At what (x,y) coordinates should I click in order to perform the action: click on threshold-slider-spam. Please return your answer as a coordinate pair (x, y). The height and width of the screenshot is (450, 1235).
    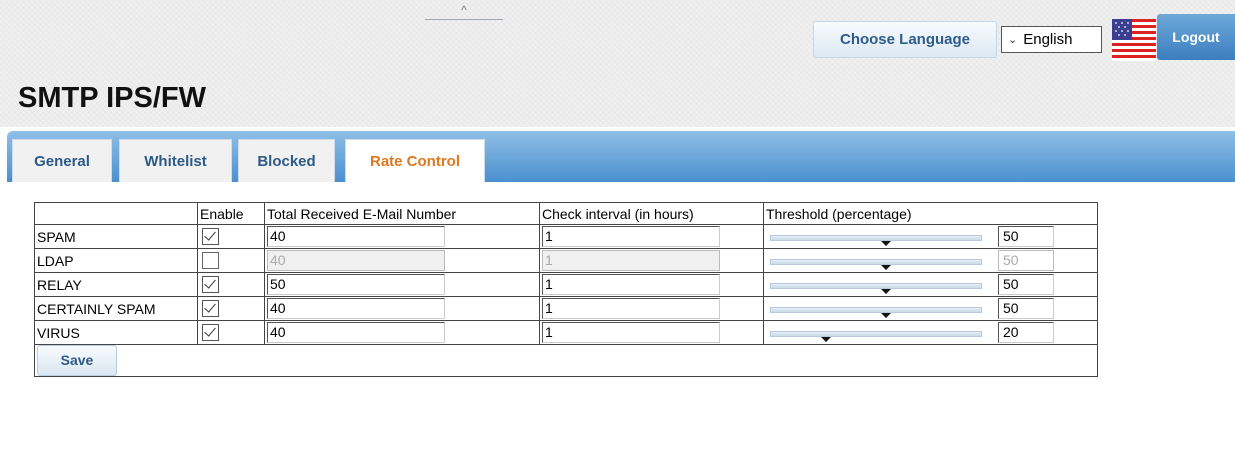
    Looking at the image, I should click on (877, 237).